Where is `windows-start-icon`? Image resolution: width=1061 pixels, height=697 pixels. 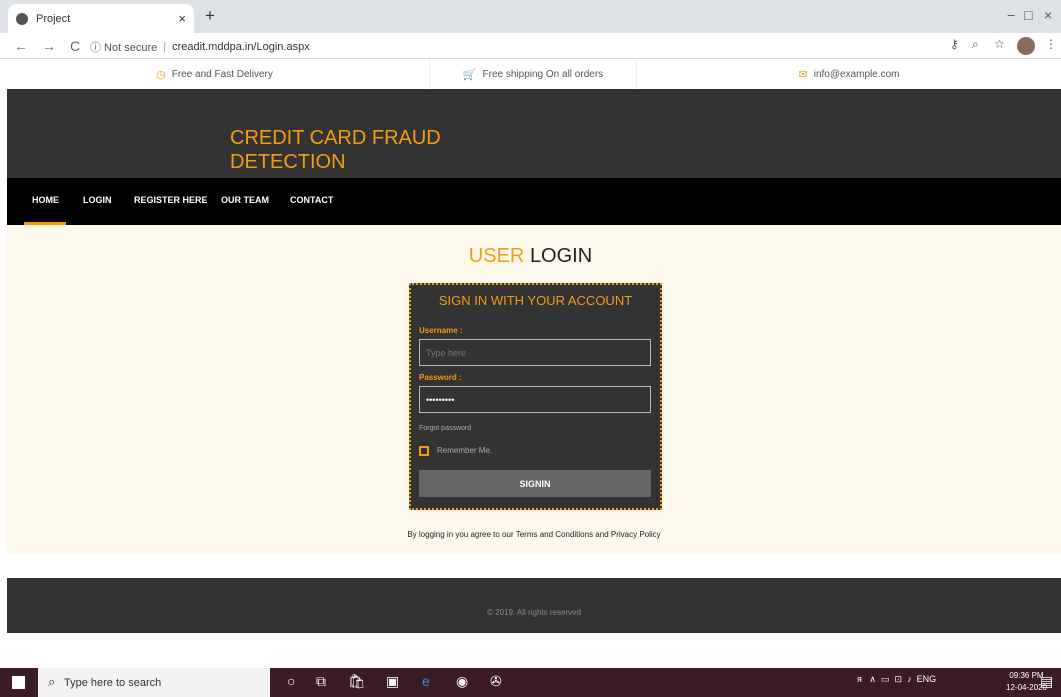 windows-start-icon is located at coordinates (18, 682).